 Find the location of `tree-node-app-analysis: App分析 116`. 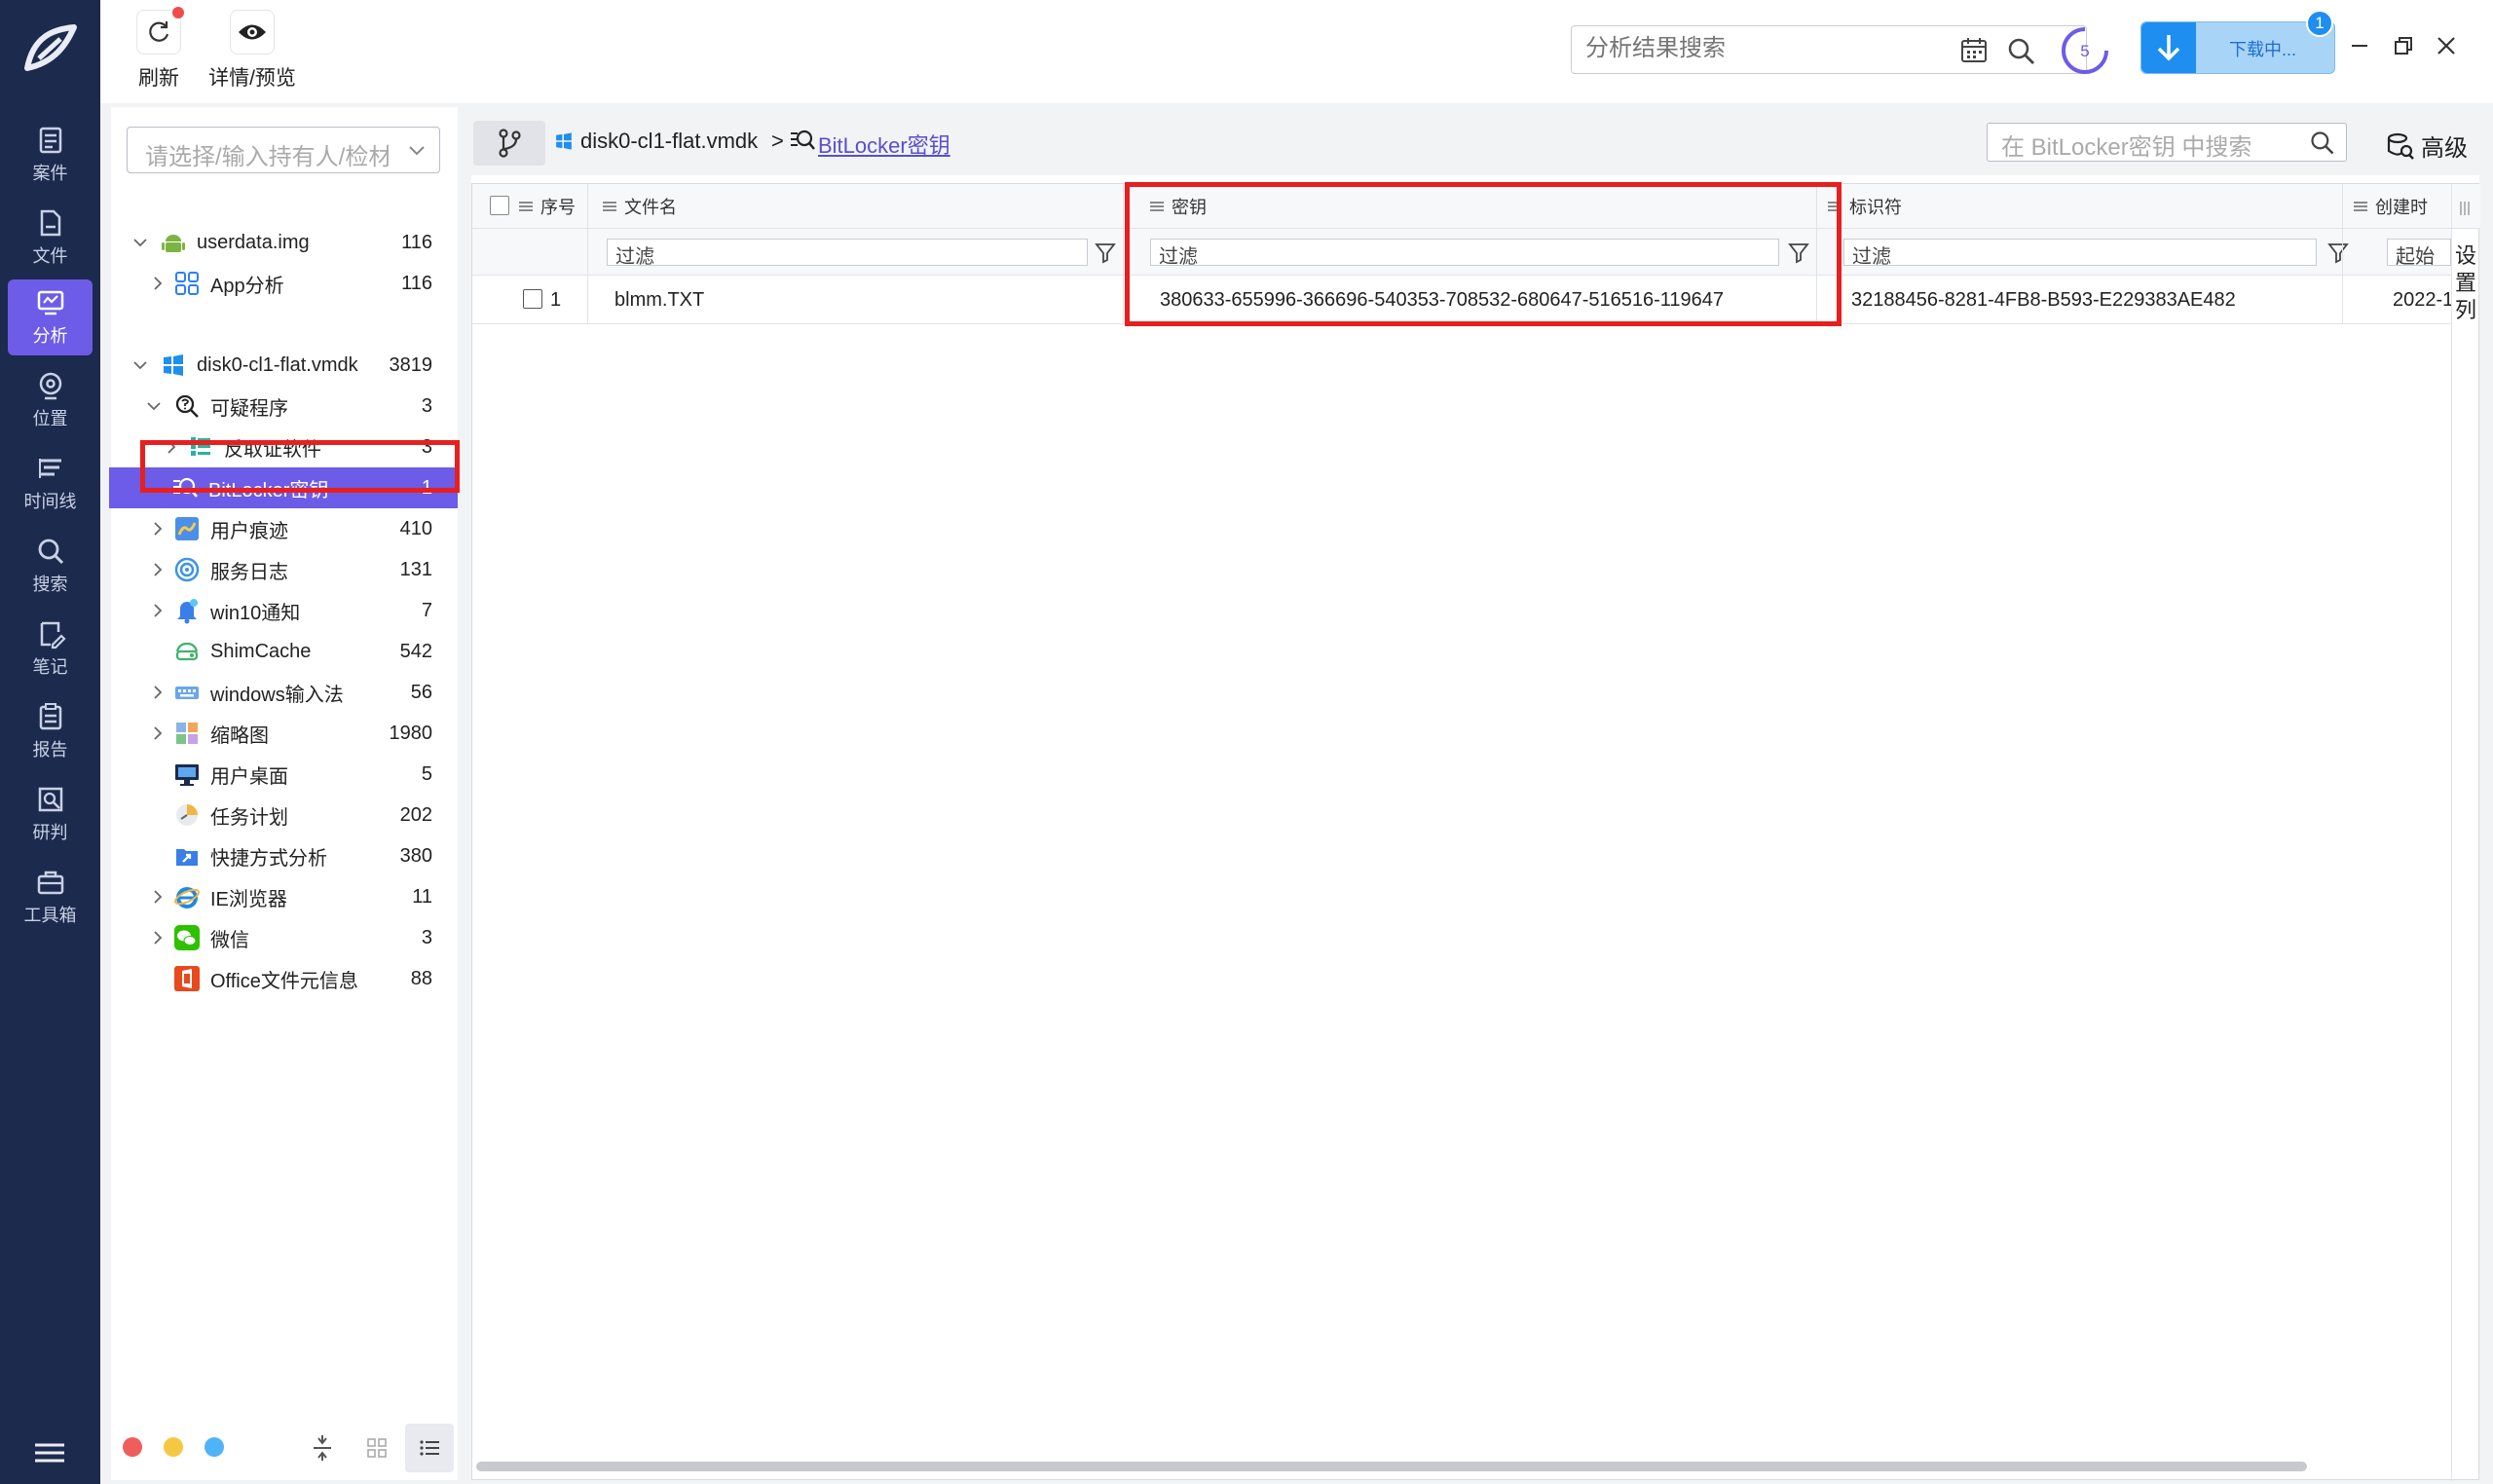

tree-node-app-analysis: App分析 116 is located at coordinates (285, 283).